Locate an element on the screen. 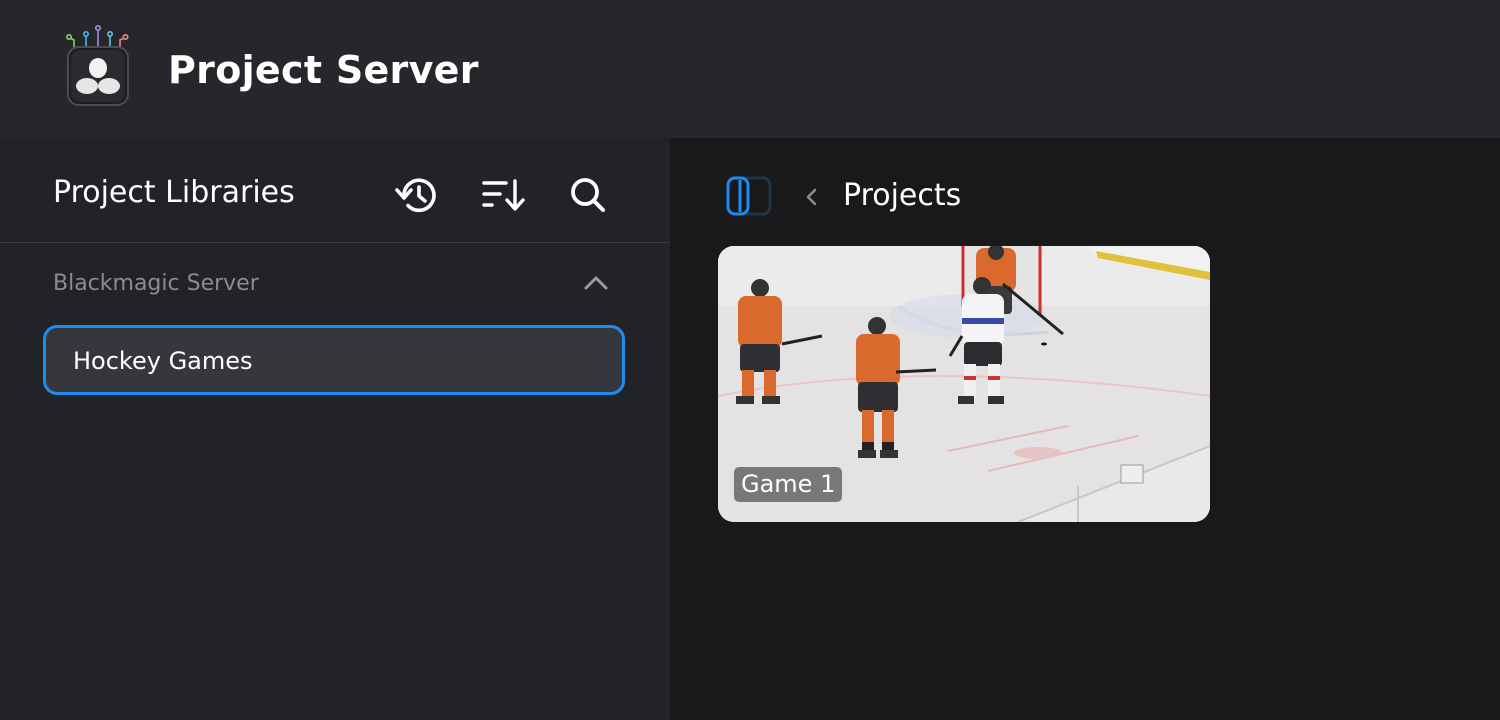 The image size is (1500, 720). project-card: Game 1 is located at coordinates (964, 384).